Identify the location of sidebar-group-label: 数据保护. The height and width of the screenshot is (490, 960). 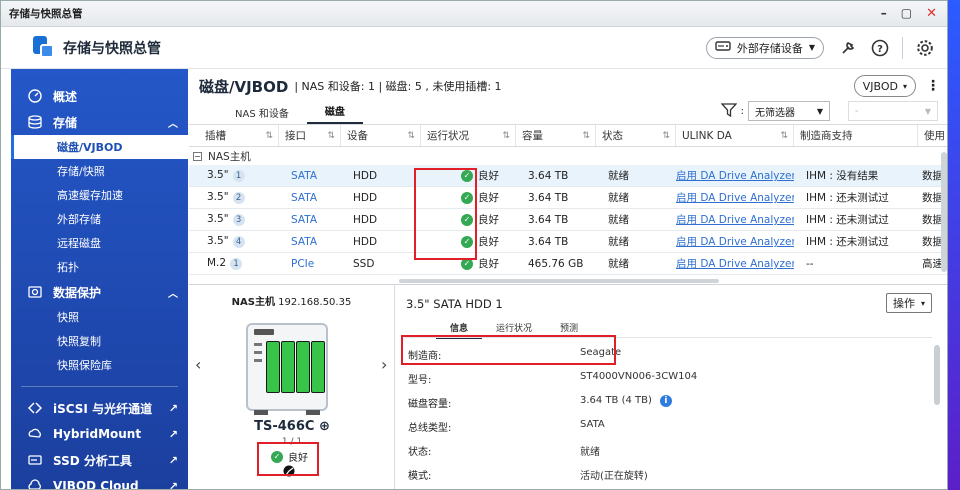
(77, 292).